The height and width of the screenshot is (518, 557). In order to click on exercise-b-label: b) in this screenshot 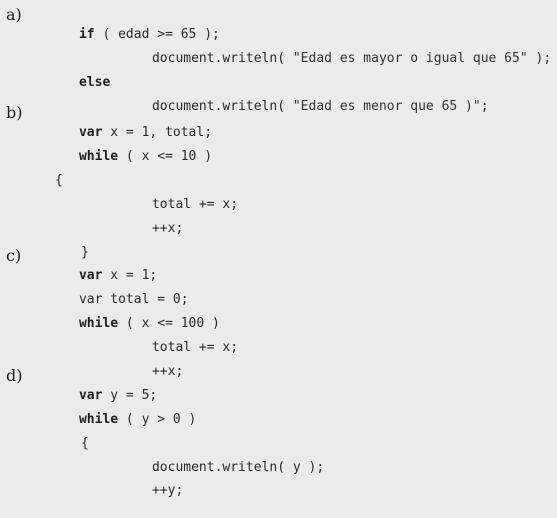, I will do `click(14, 112)`.